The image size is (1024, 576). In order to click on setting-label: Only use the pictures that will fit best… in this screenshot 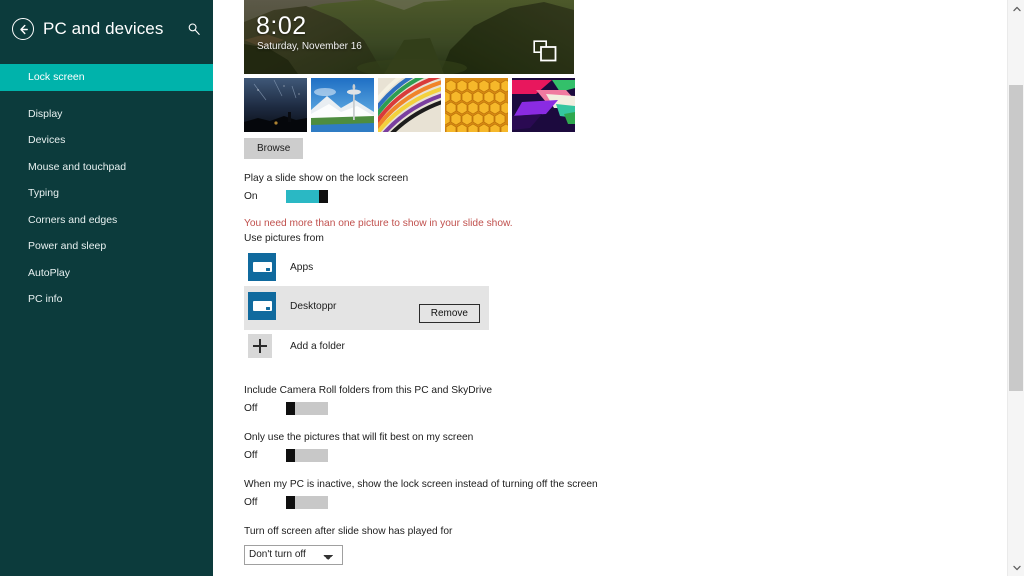, I will do `click(359, 437)`.